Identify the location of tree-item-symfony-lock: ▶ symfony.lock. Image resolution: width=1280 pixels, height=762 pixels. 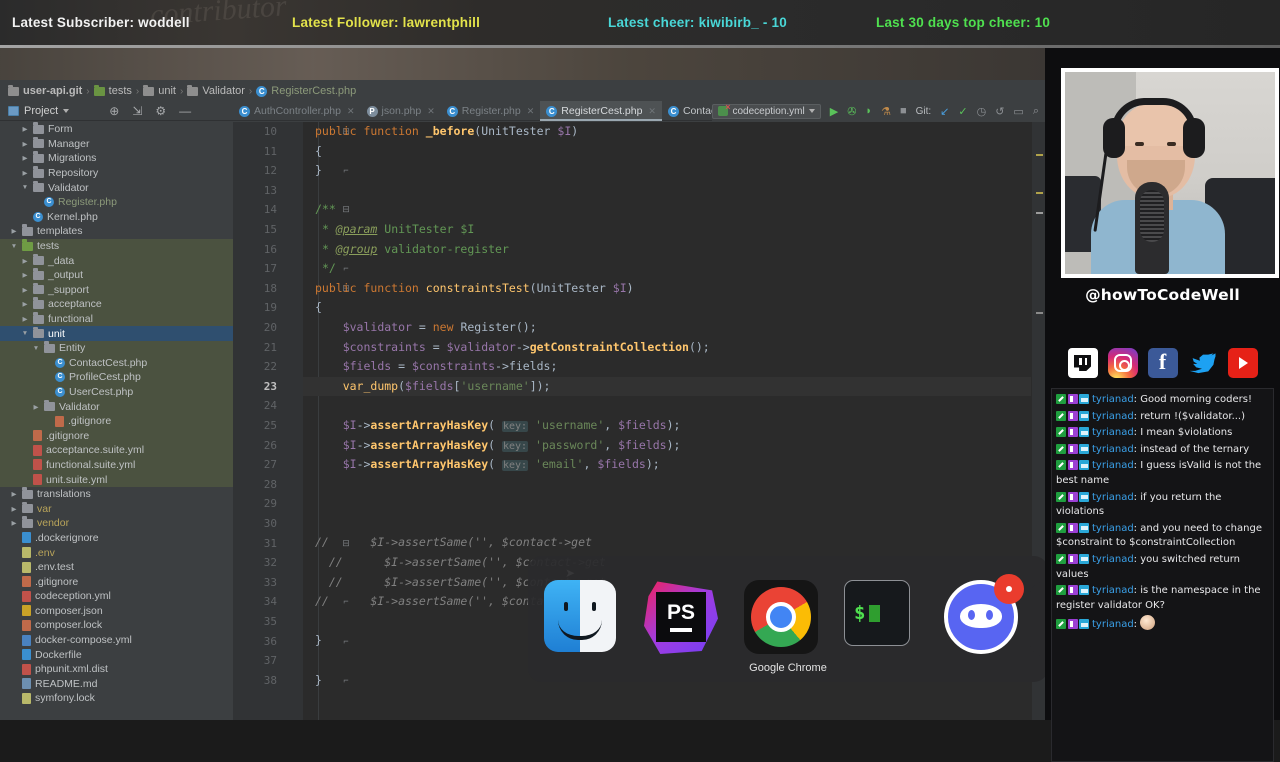
(116, 698).